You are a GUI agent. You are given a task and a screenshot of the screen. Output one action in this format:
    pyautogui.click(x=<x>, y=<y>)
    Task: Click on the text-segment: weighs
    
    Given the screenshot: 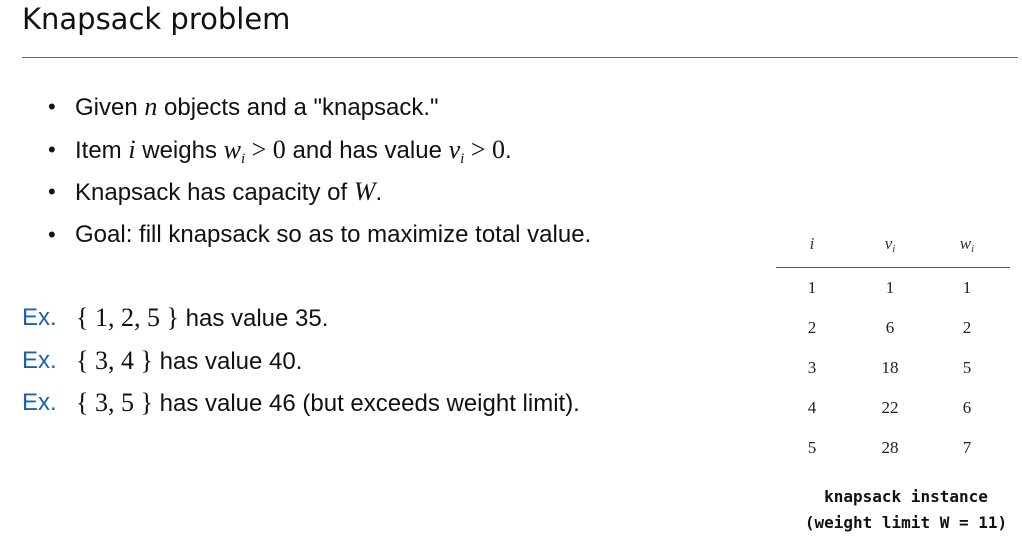 What is the action you would take?
    pyautogui.click(x=179, y=150)
    